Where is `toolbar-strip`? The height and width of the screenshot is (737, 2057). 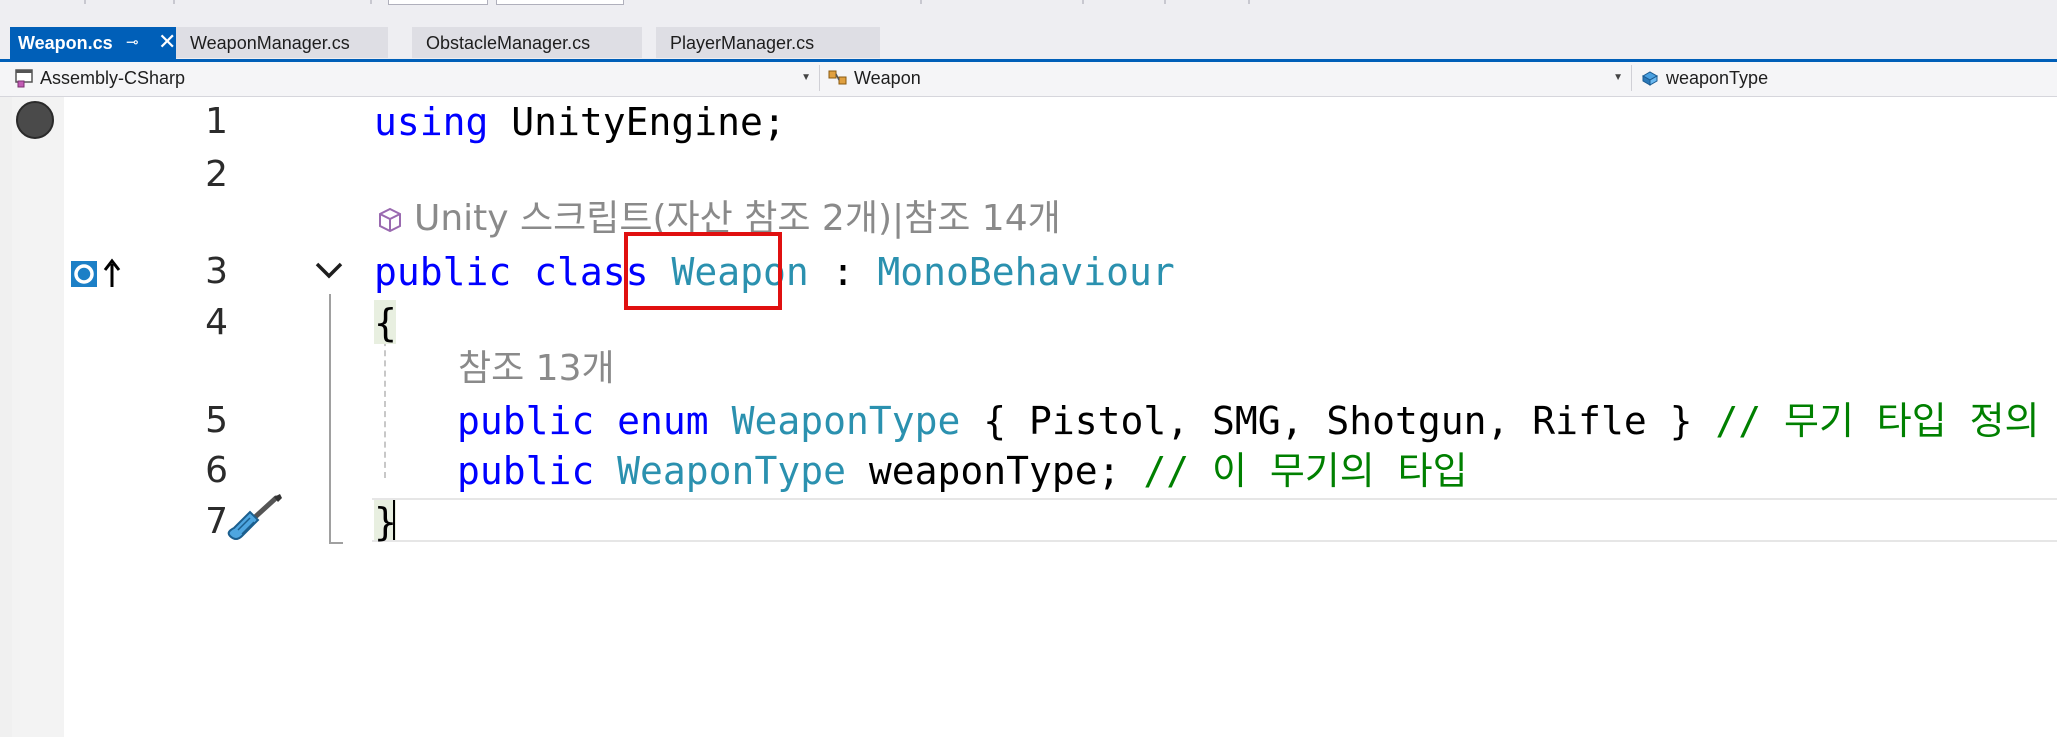 toolbar-strip is located at coordinates (1028, 13).